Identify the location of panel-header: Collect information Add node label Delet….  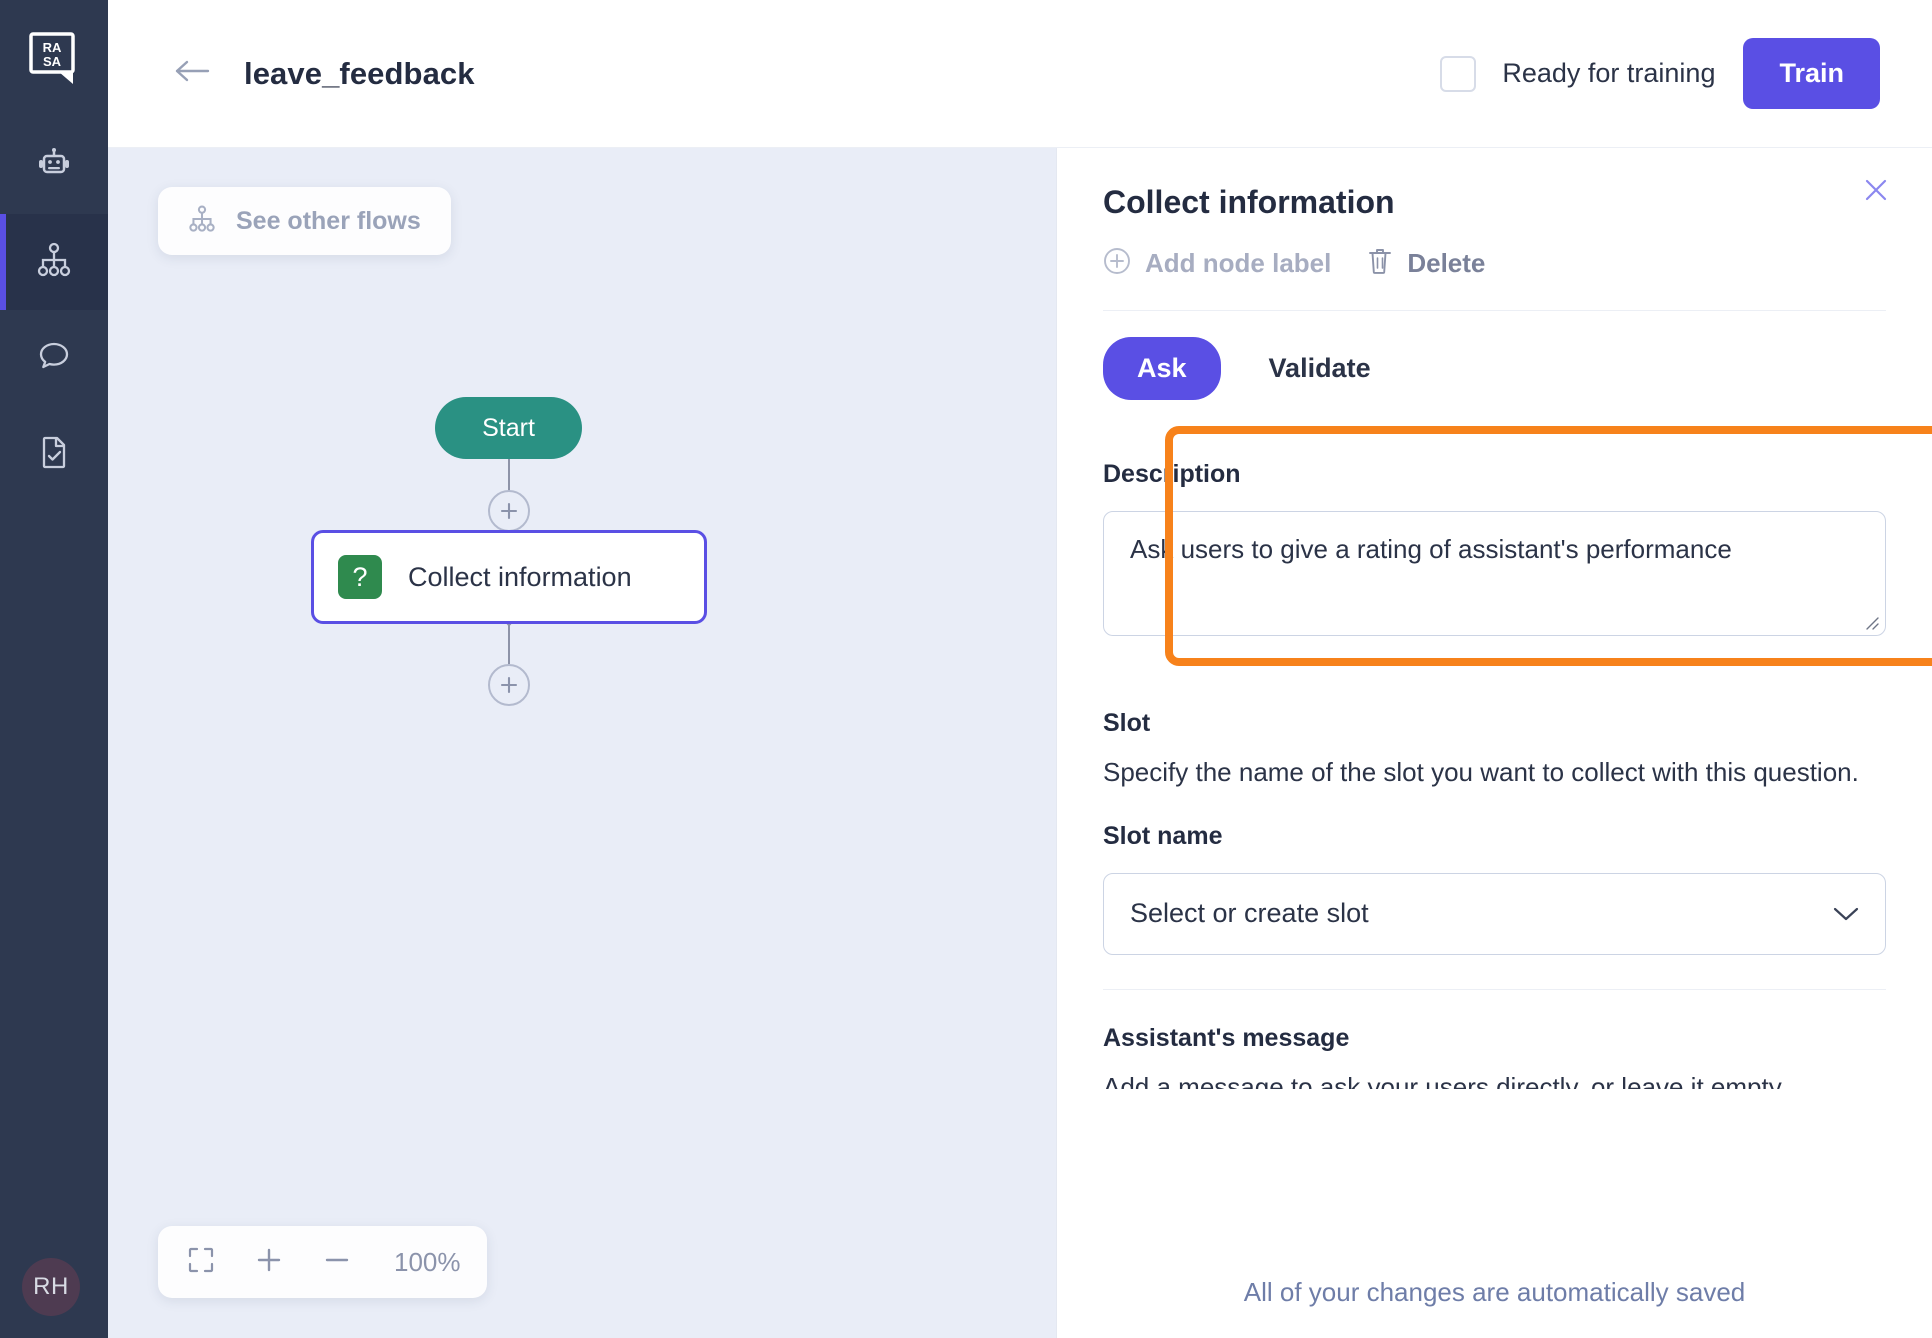
(1494, 229).